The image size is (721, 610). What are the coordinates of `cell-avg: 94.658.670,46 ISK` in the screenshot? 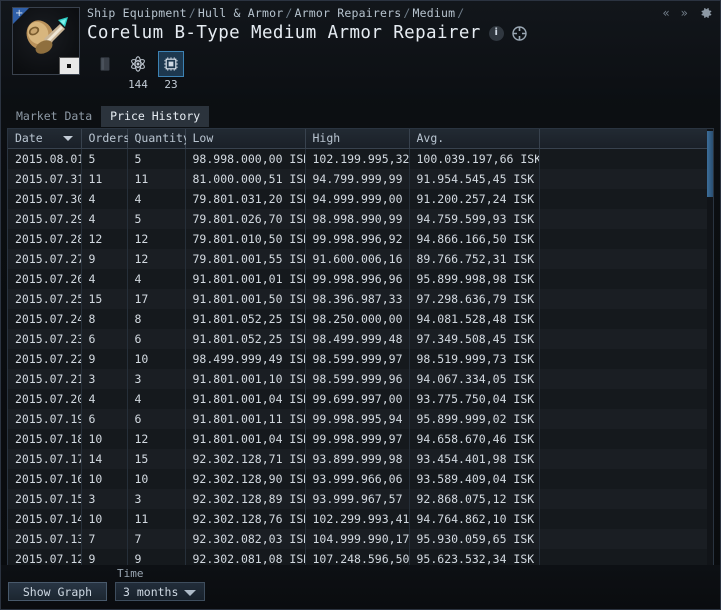 It's located at (474, 438).